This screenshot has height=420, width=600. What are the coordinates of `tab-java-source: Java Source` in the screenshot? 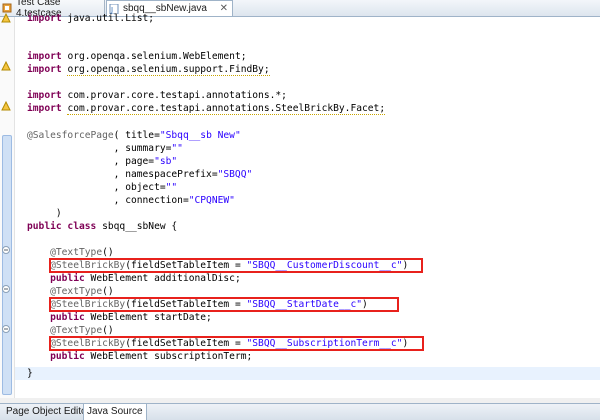 It's located at (115, 412).